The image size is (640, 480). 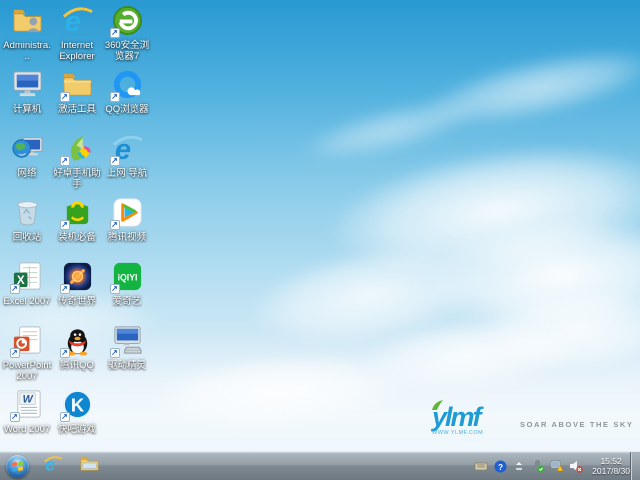 I want to click on desktop-icon-chuanqi-shijie: ↗ 传奇世界, so click(x=77, y=292).